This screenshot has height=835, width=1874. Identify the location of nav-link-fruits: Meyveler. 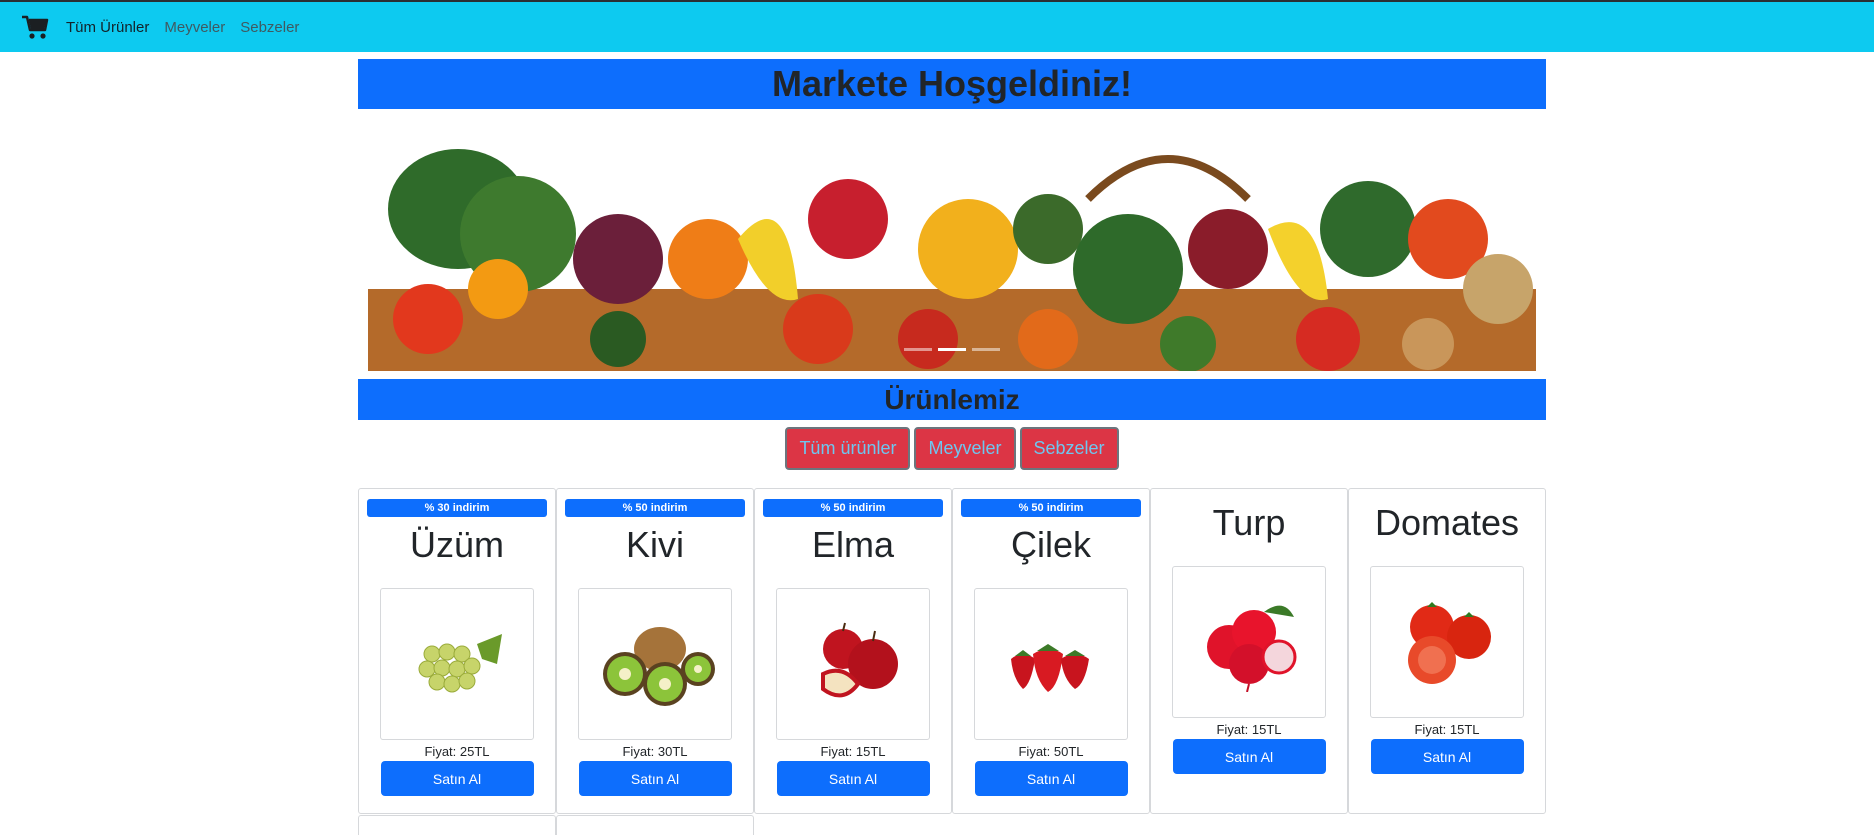
(194, 27).